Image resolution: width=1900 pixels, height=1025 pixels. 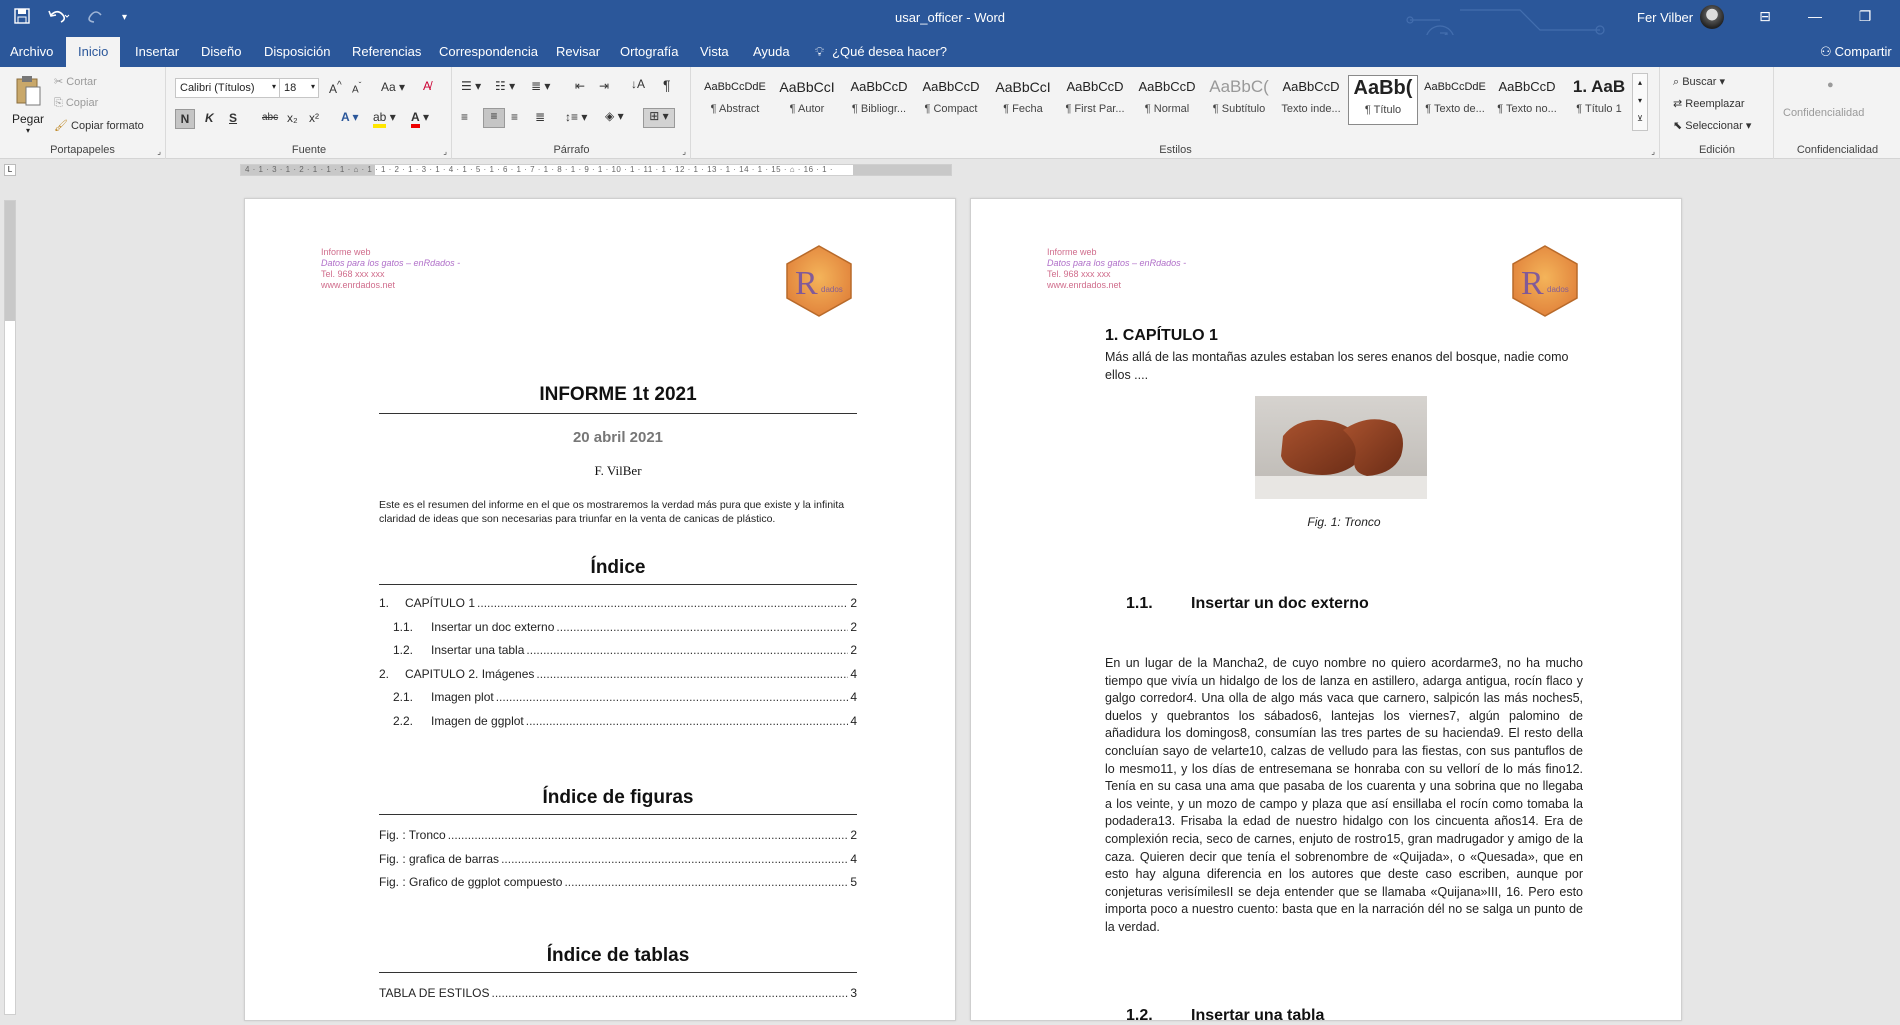 What do you see at coordinates (1239, 100) in the screenshot?
I see `style-subtitulo: AaBbC(¶ Subtítulo` at bounding box center [1239, 100].